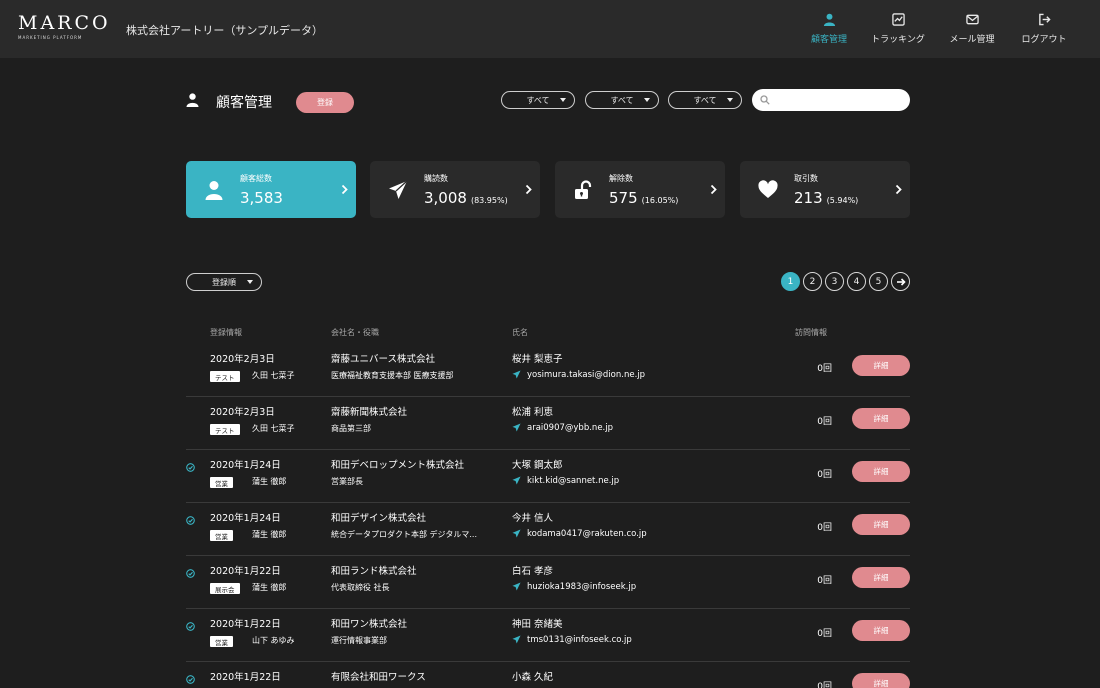 The image size is (1100, 688). Describe the element at coordinates (245, 518) in the screenshot. I see `registration-date: 2020年1月24日` at that location.